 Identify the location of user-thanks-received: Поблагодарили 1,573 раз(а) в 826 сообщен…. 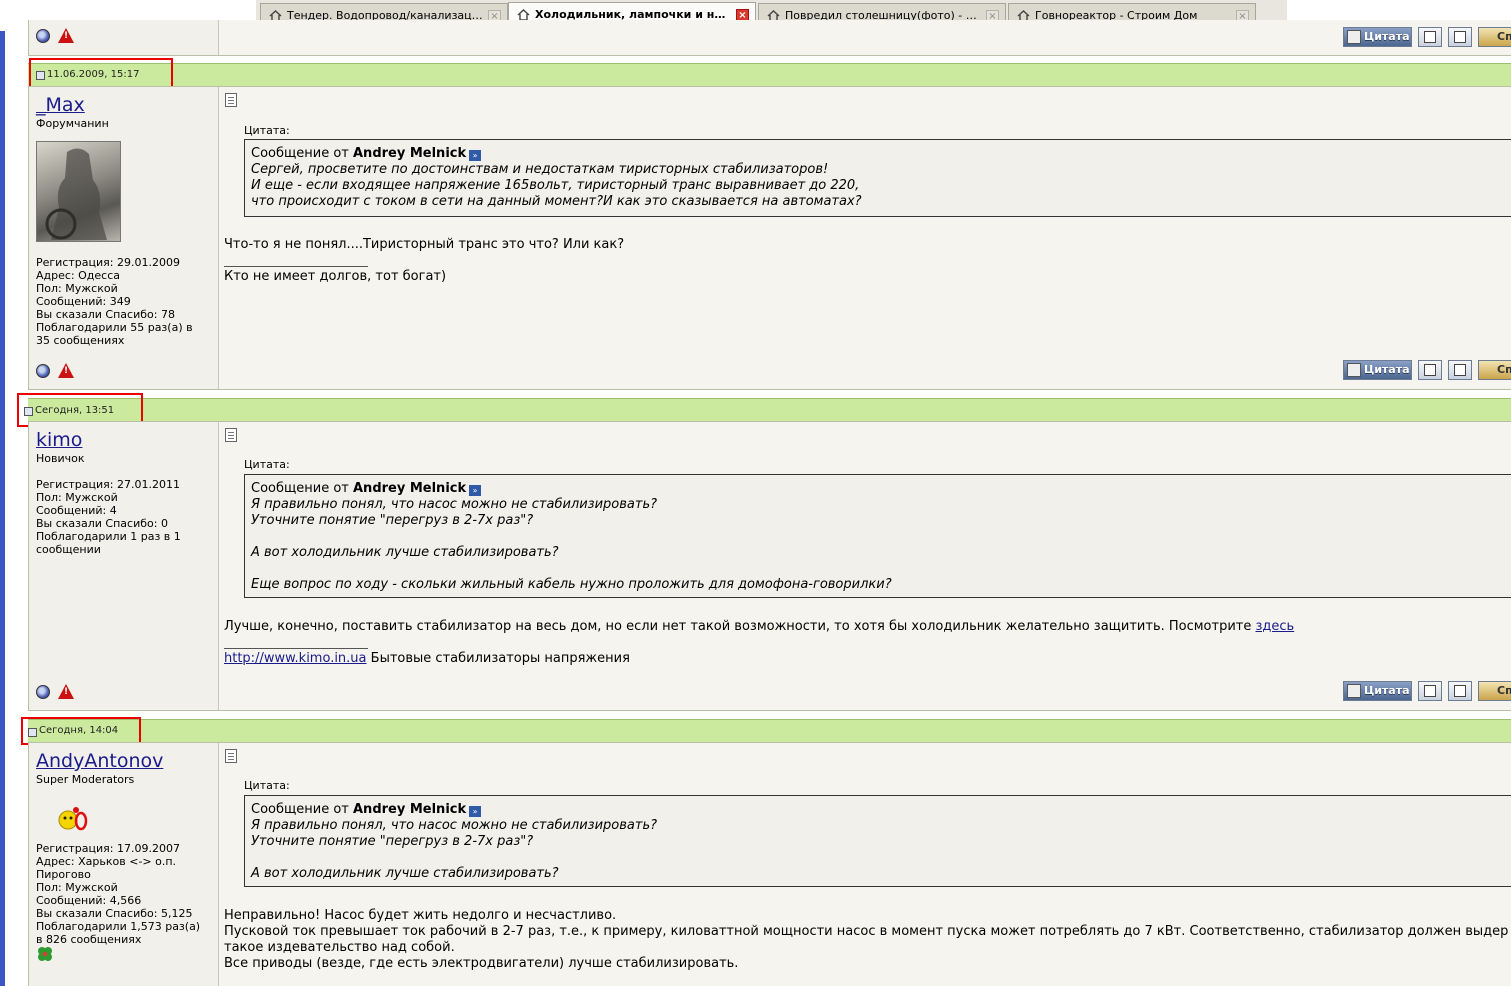
(118, 933).